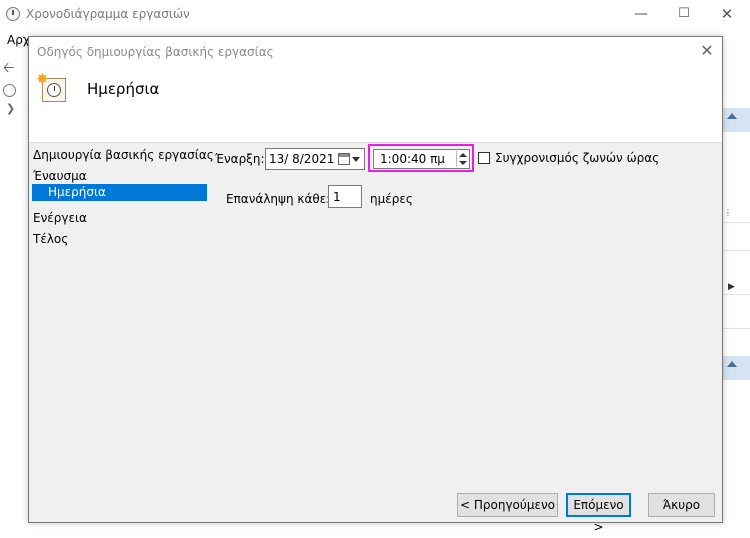 Image resolution: width=750 pixels, height=538 pixels. What do you see at coordinates (728, 212) in the screenshot?
I see `ellipsis-icon: ⋮` at bounding box center [728, 212].